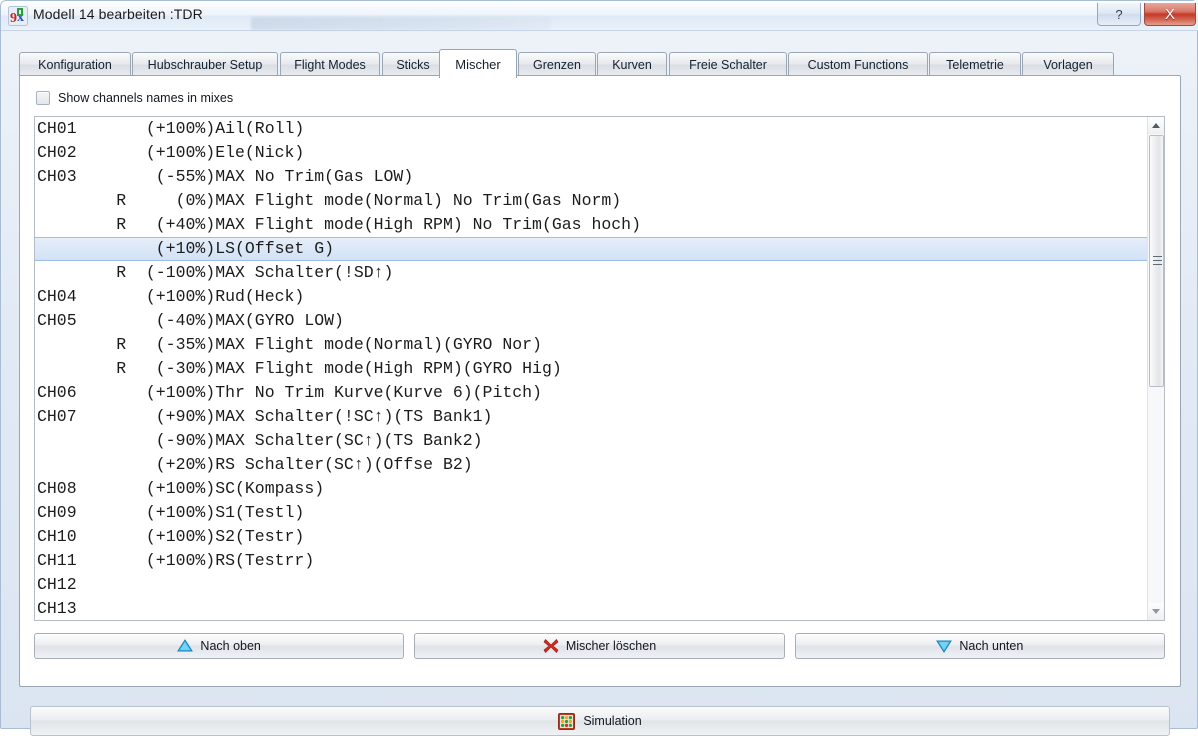 Image resolution: width=1198 pixels, height=736 pixels. Describe the element at coordinates (600, 721) in the screenshot. I see `simulation-button: Simulation` at that location.